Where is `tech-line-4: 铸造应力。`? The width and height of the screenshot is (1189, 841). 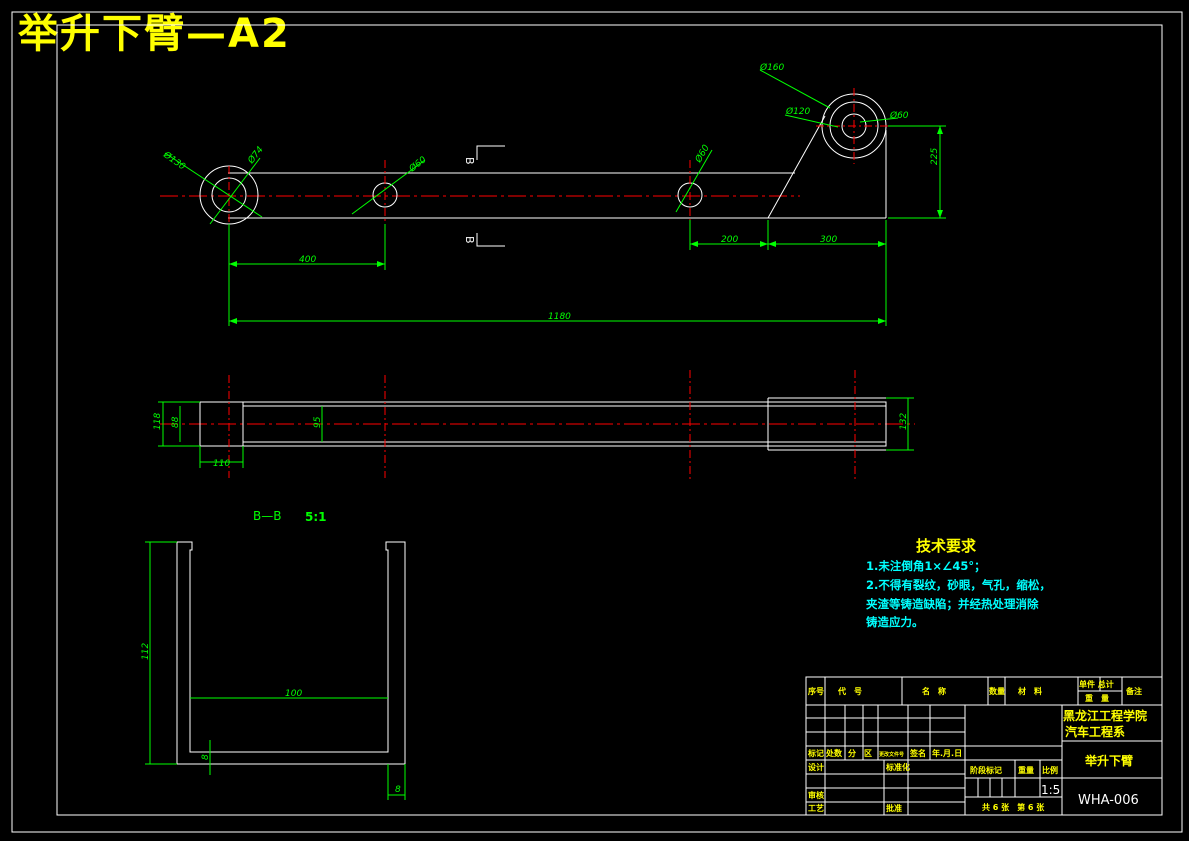
tech-line-4: 铸造应力。 is located at coordinates (895, 622).